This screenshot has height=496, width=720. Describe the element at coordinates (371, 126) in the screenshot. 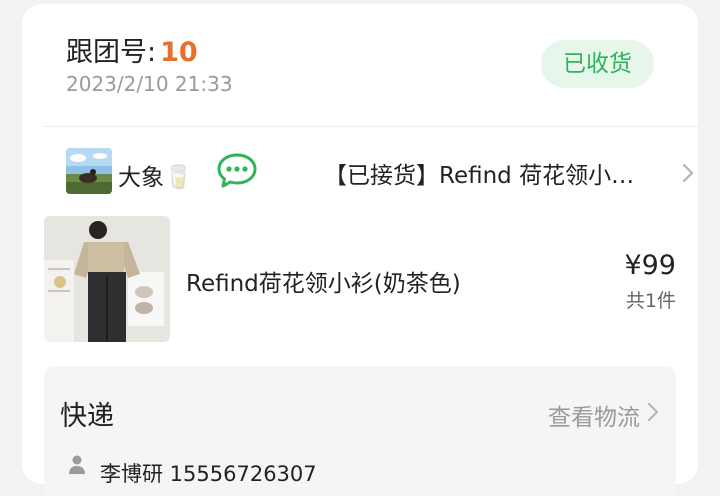

I see `divider` at that location.